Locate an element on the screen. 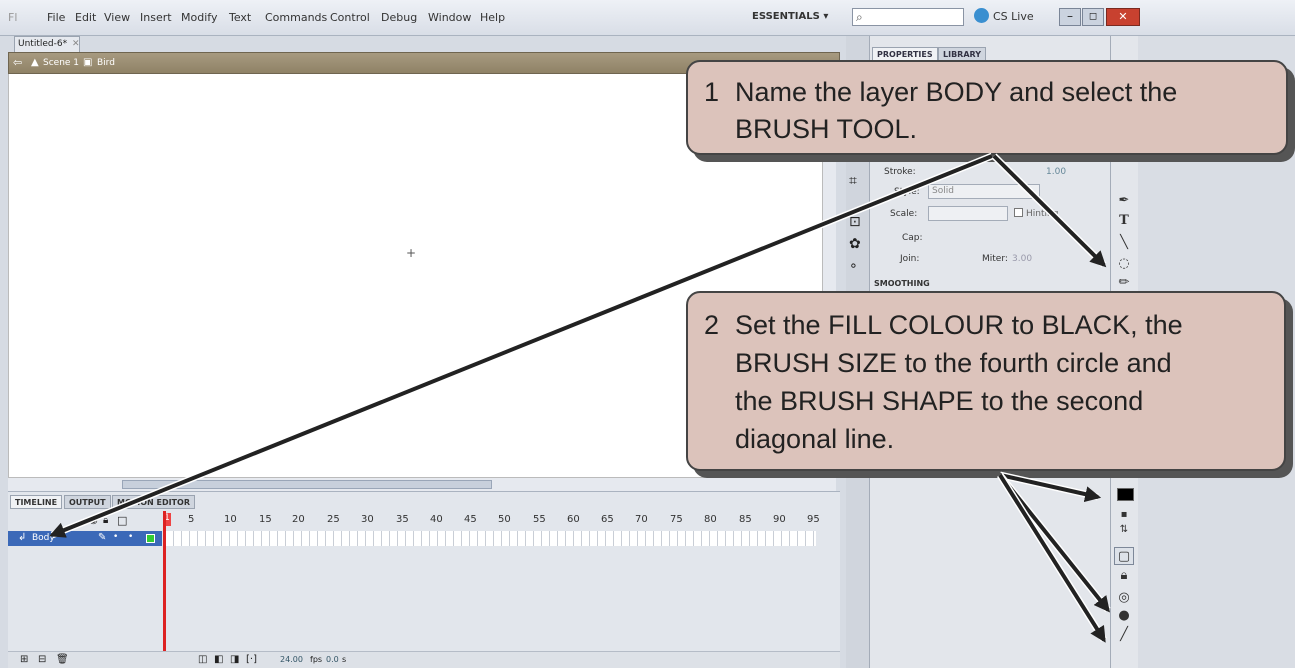 The height and width of the screenshot is (668, 1295). frame-number: 15 is located at coordinates (265, 519).